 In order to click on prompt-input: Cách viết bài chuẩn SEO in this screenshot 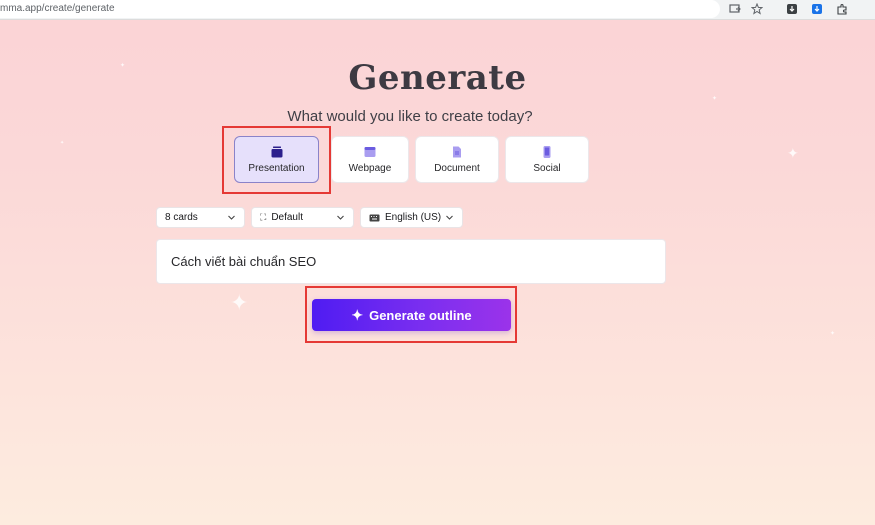, I will do `click(411, 261)`.